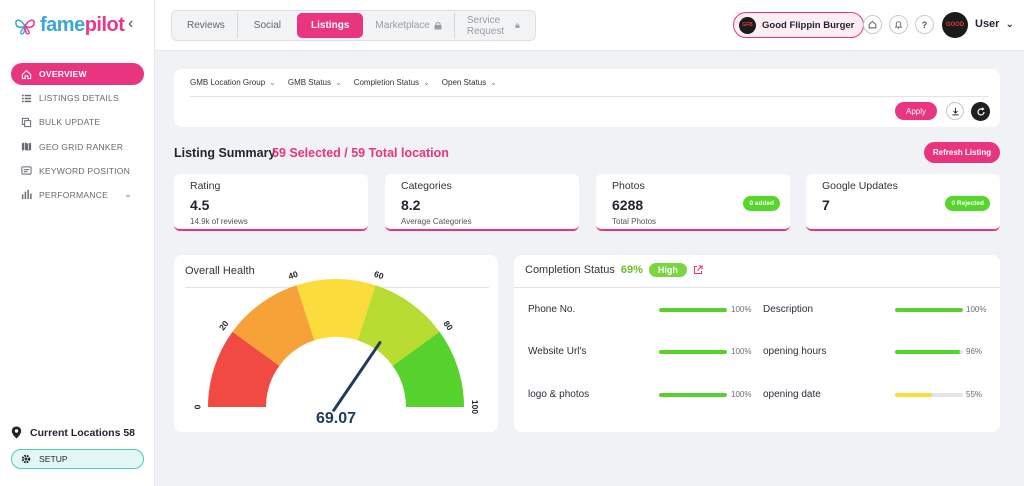  What do you see at coordinates (967, 203) in the screenshot?
I see `status-badge: 0 Rejected` at bounding box center [967, 203].